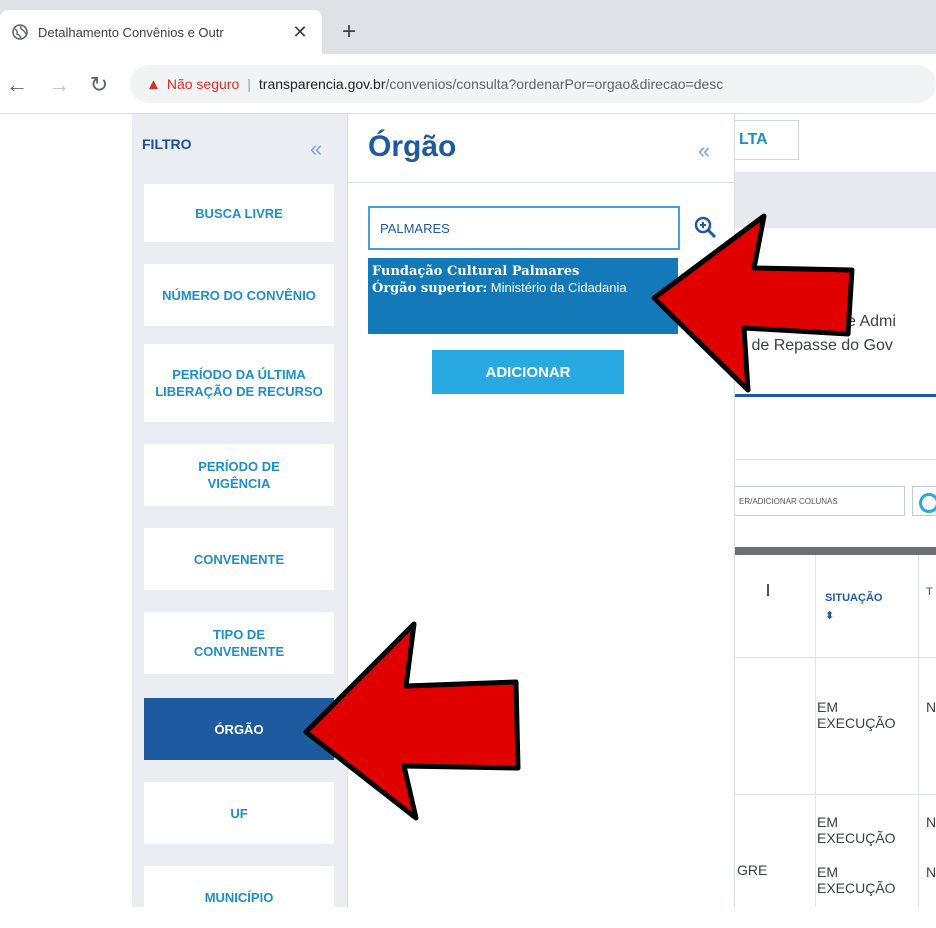  Describe the element at coordinates (854, 598) in the screenshot. I see `situacao-header-label: SITUAÇÃO` at that location.